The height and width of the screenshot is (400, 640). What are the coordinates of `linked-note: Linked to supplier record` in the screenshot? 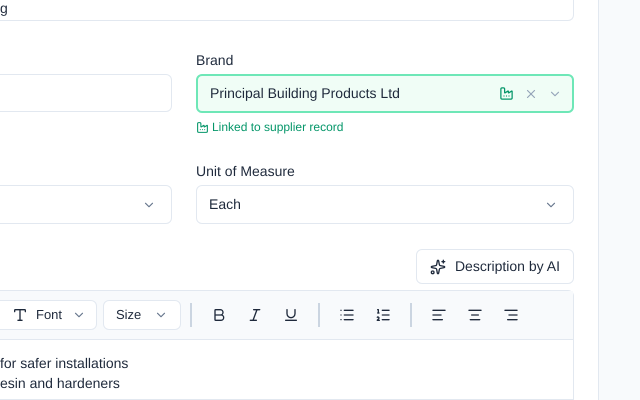 It's located at (278, 127).